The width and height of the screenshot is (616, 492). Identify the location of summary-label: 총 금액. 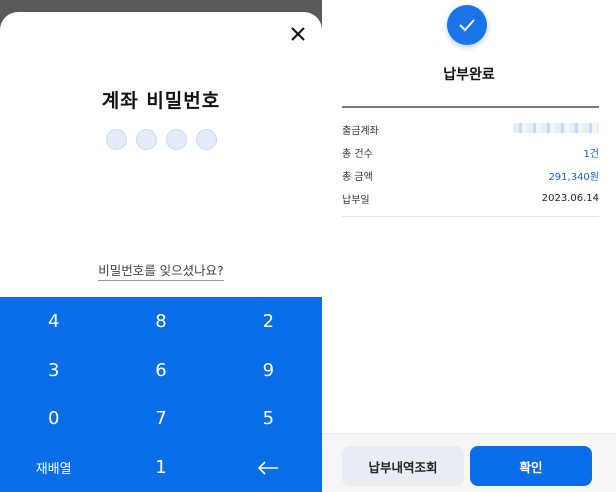
(357, 177).